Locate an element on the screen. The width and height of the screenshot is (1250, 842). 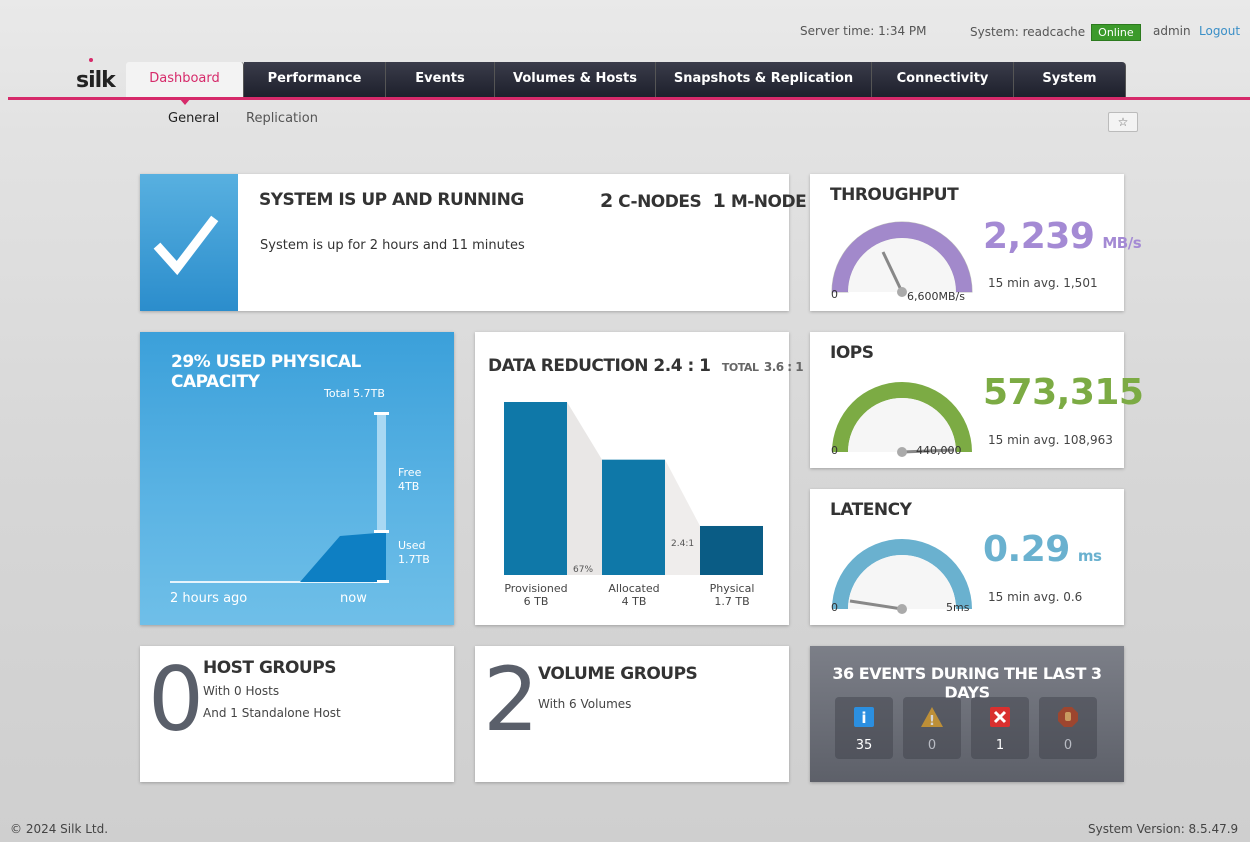
bar-allocated is located at coordinates (633, 517).